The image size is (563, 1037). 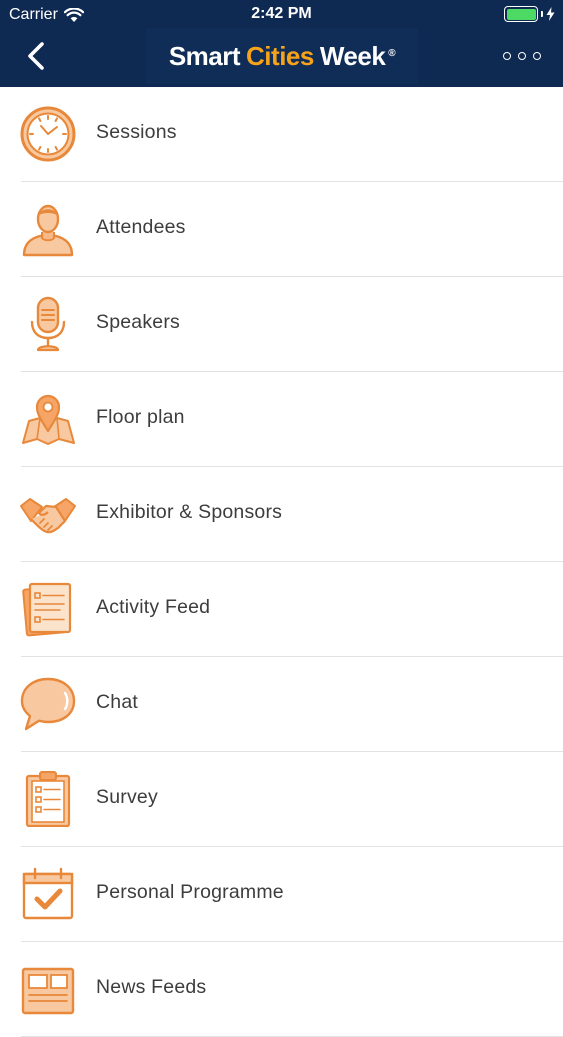 I want to click on chevron-left-icon, so click(x=36, y=56).